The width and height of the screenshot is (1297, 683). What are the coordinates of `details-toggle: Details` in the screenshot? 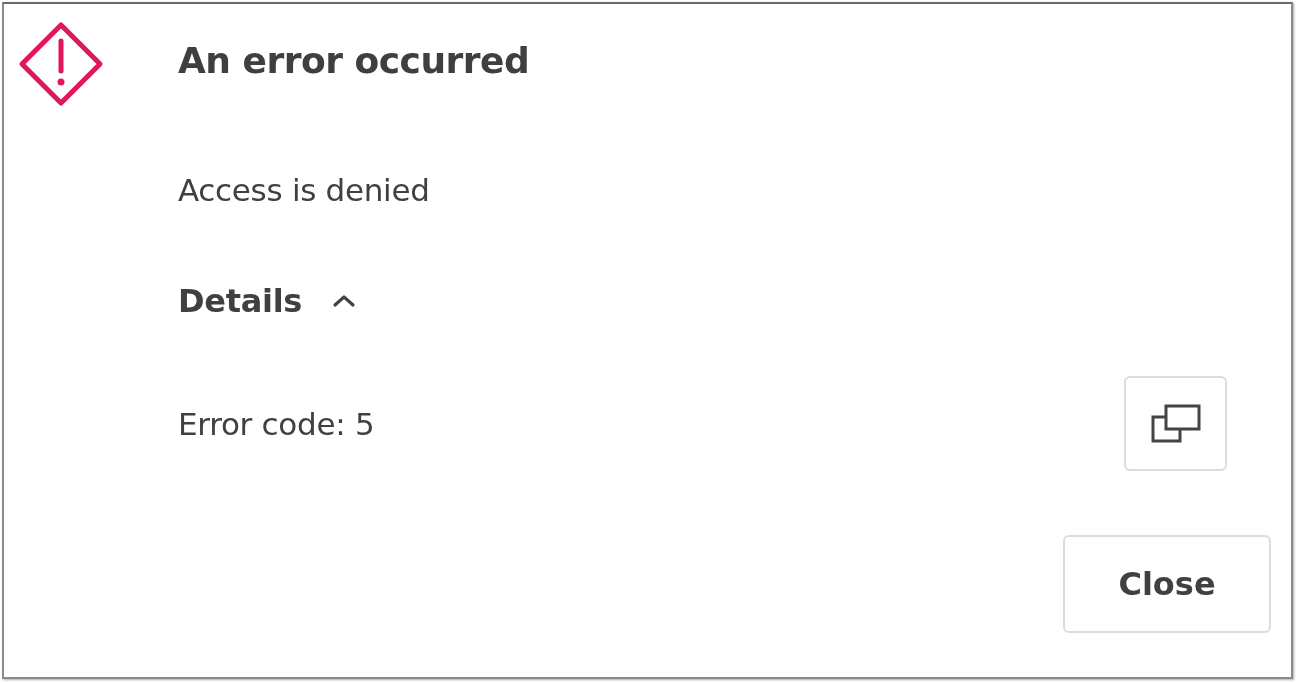 It's located at (267, 301).